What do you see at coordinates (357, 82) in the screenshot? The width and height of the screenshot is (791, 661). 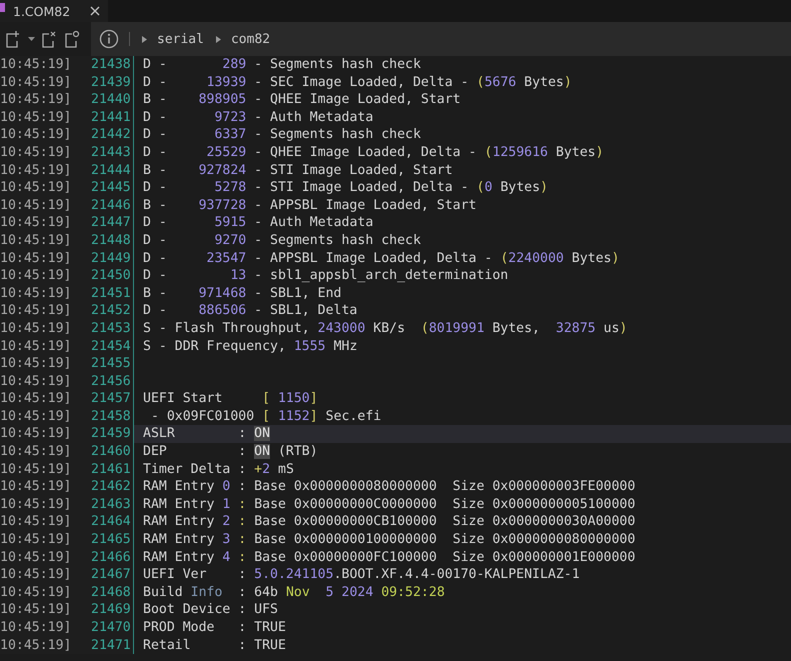 I see `log-line: D - 13939 - SEC Image Loaded, Delta - (5676 Bytes)` at bounding box center [357, 82].